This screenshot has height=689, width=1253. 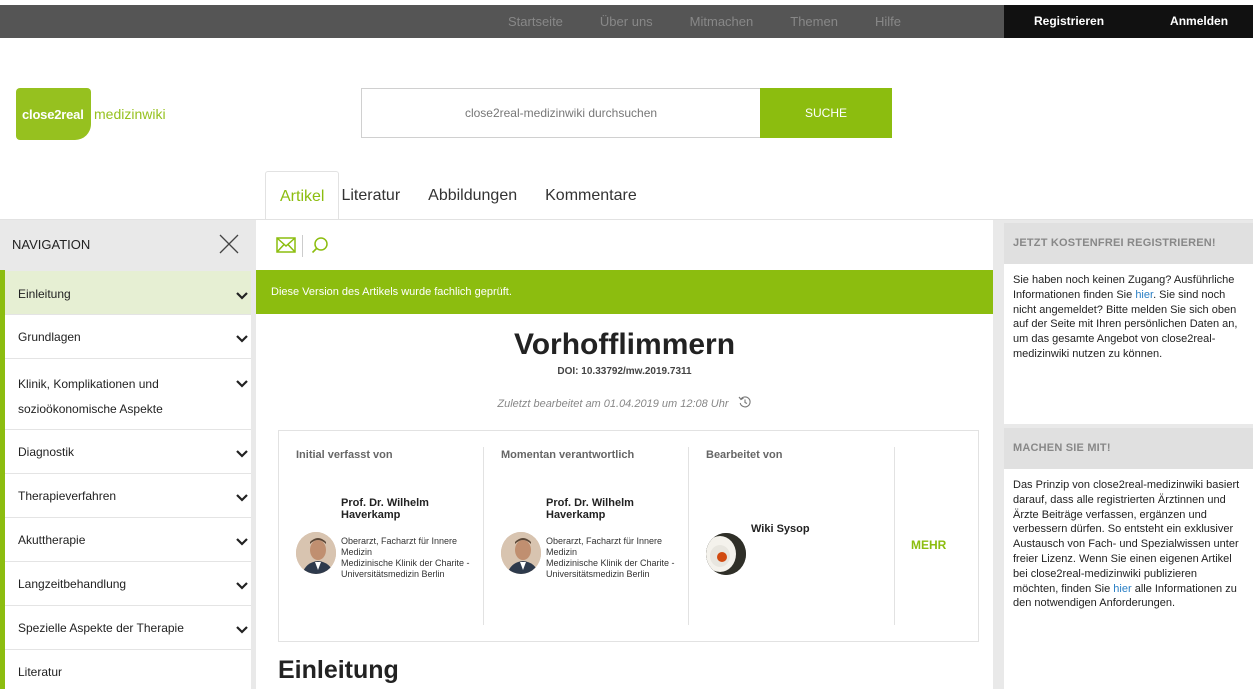 What do you see at coordinates (1128, 21) in the screenshot?
I see `account-bar: Registrieren Anmelden` at bounding box center [1128, 21].